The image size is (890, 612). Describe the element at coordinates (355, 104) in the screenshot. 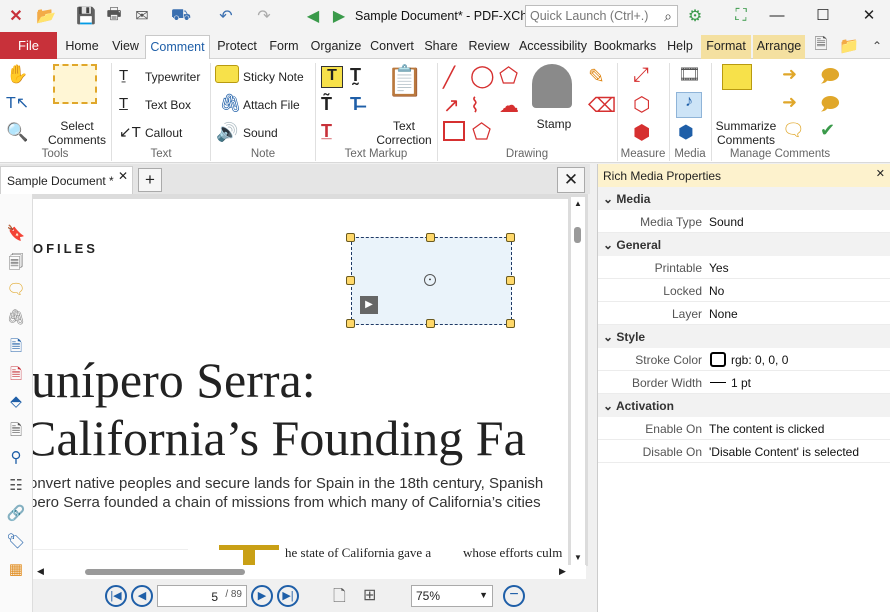

I see `strikeout-icon: T̶` at that location.